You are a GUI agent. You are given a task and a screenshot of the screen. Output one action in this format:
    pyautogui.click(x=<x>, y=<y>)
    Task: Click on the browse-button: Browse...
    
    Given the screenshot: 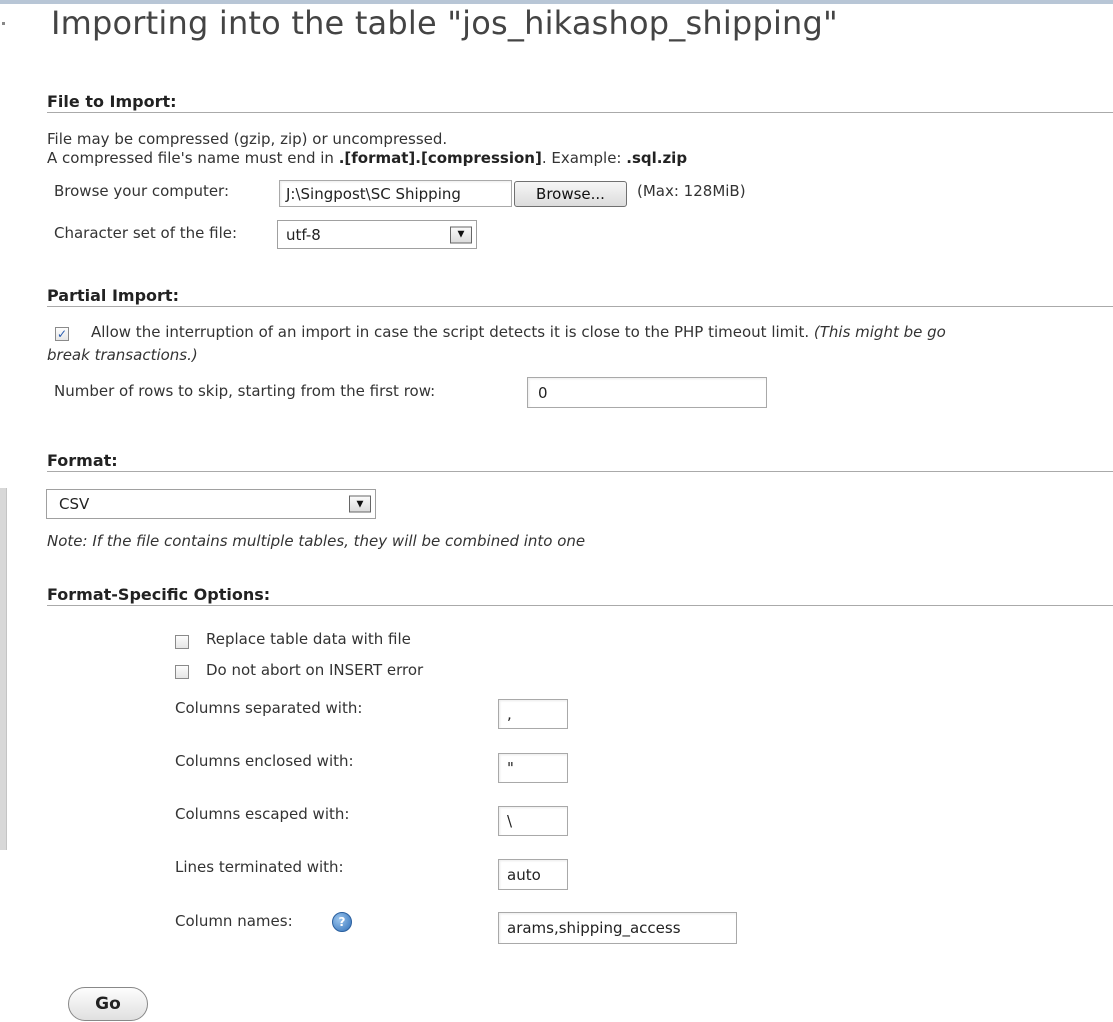 What is the action you would take?
    pyautogui.click(x=570, y=194)
    